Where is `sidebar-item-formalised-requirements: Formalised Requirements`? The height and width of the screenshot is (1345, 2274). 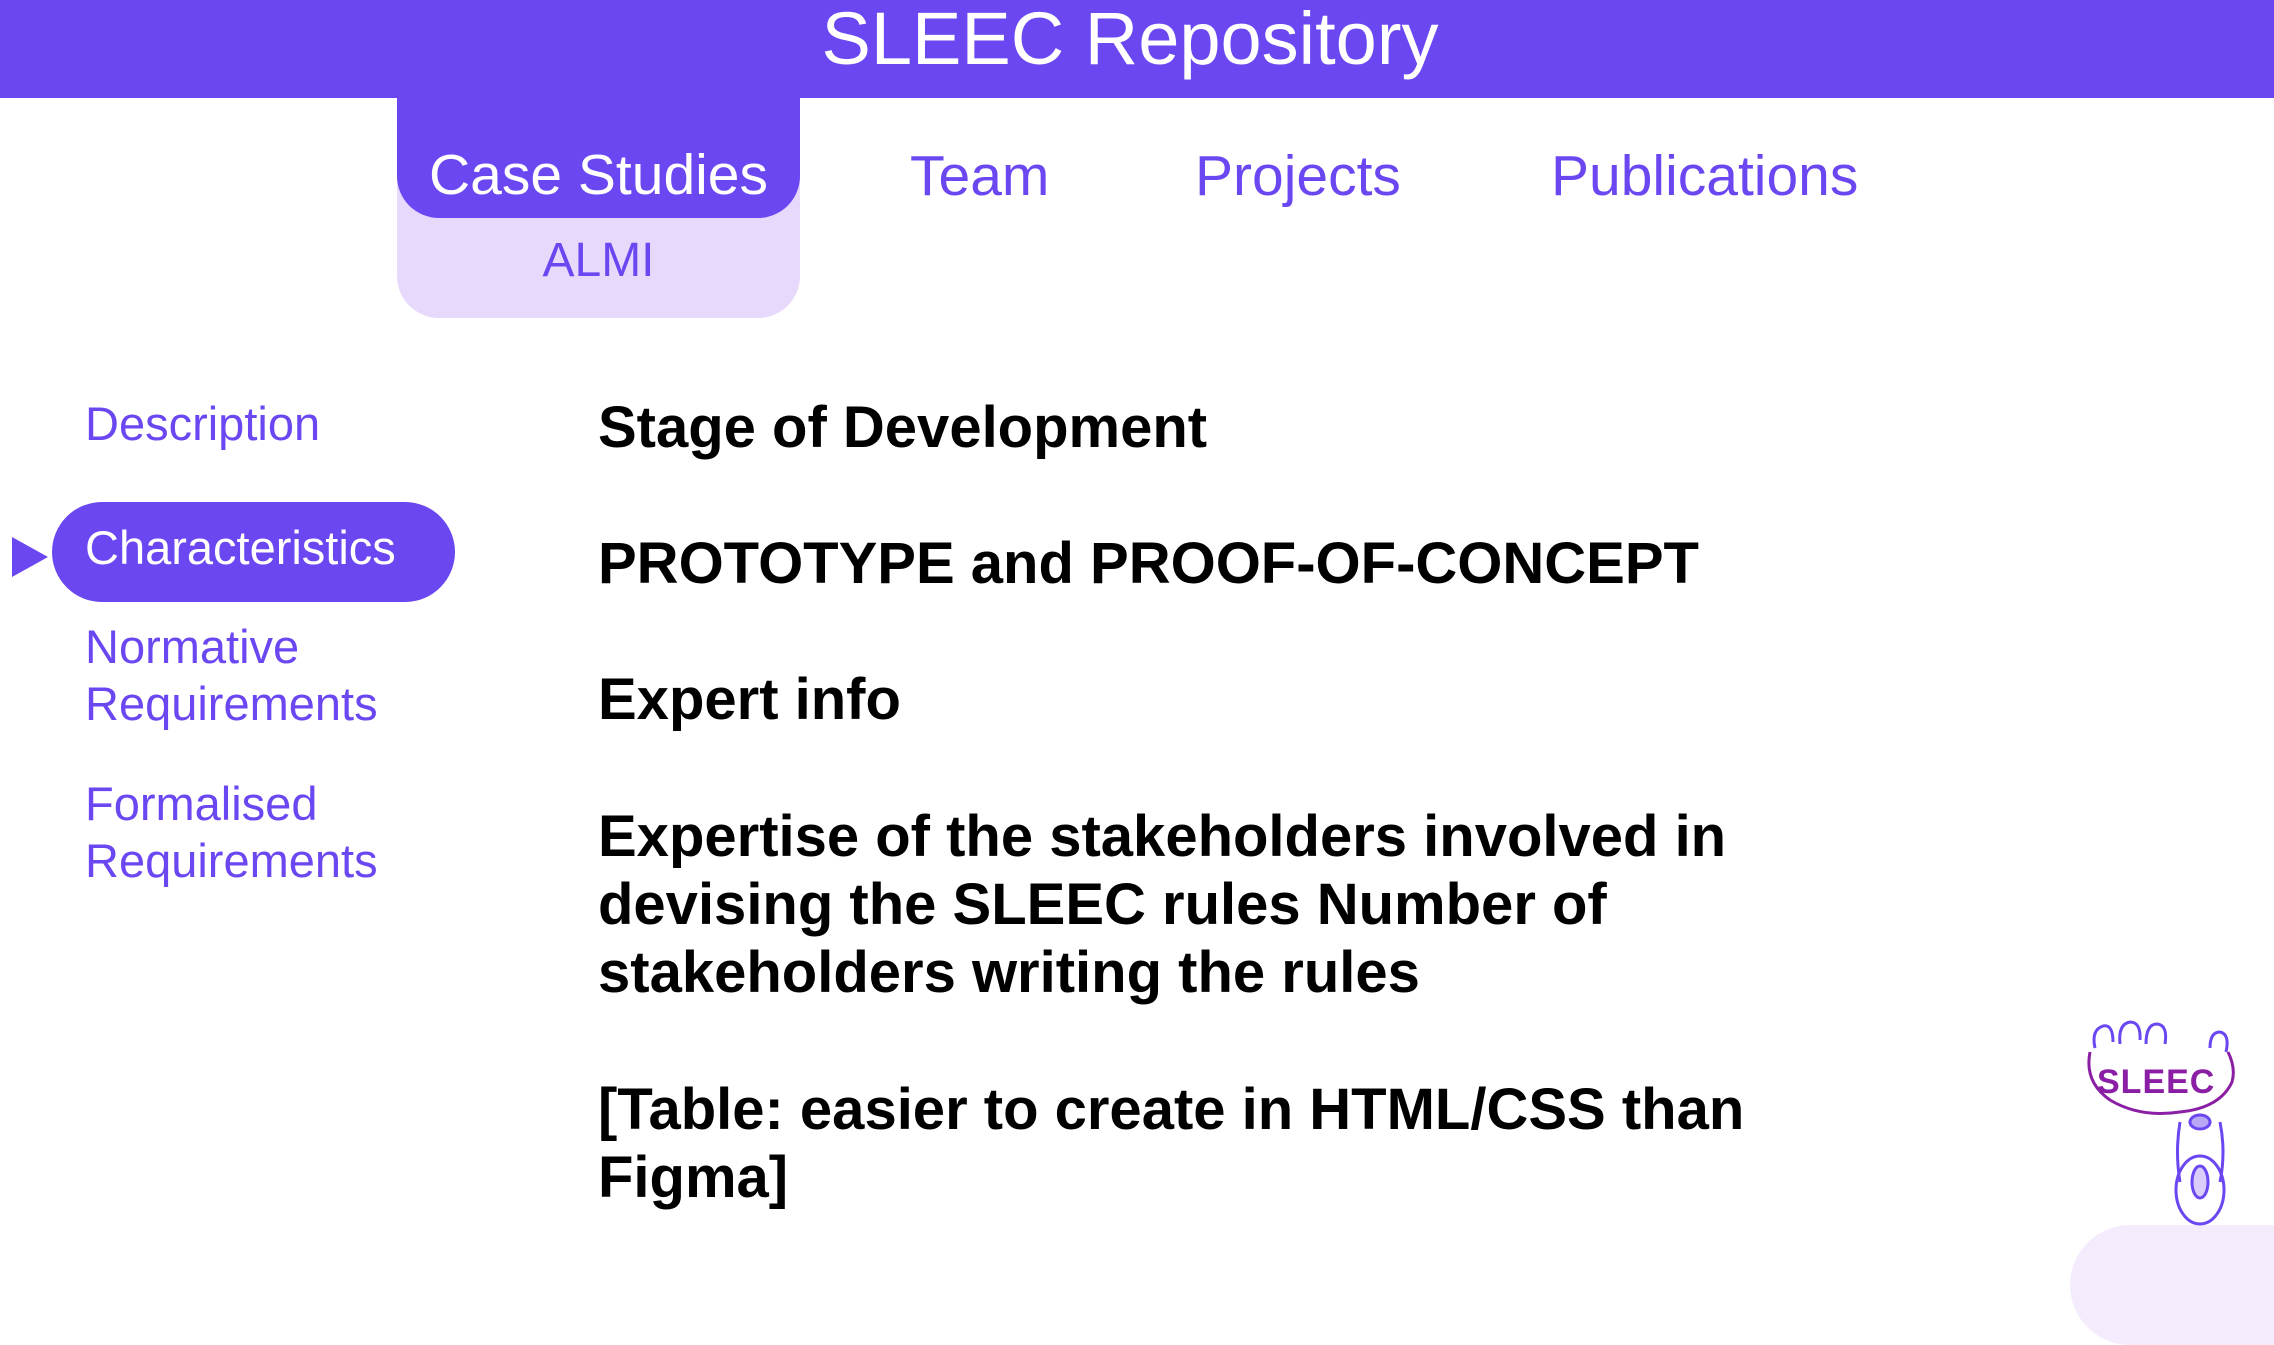 sidebar-item-formalised-requirements: Formalised Requirements is located at coordinates (231, 832).